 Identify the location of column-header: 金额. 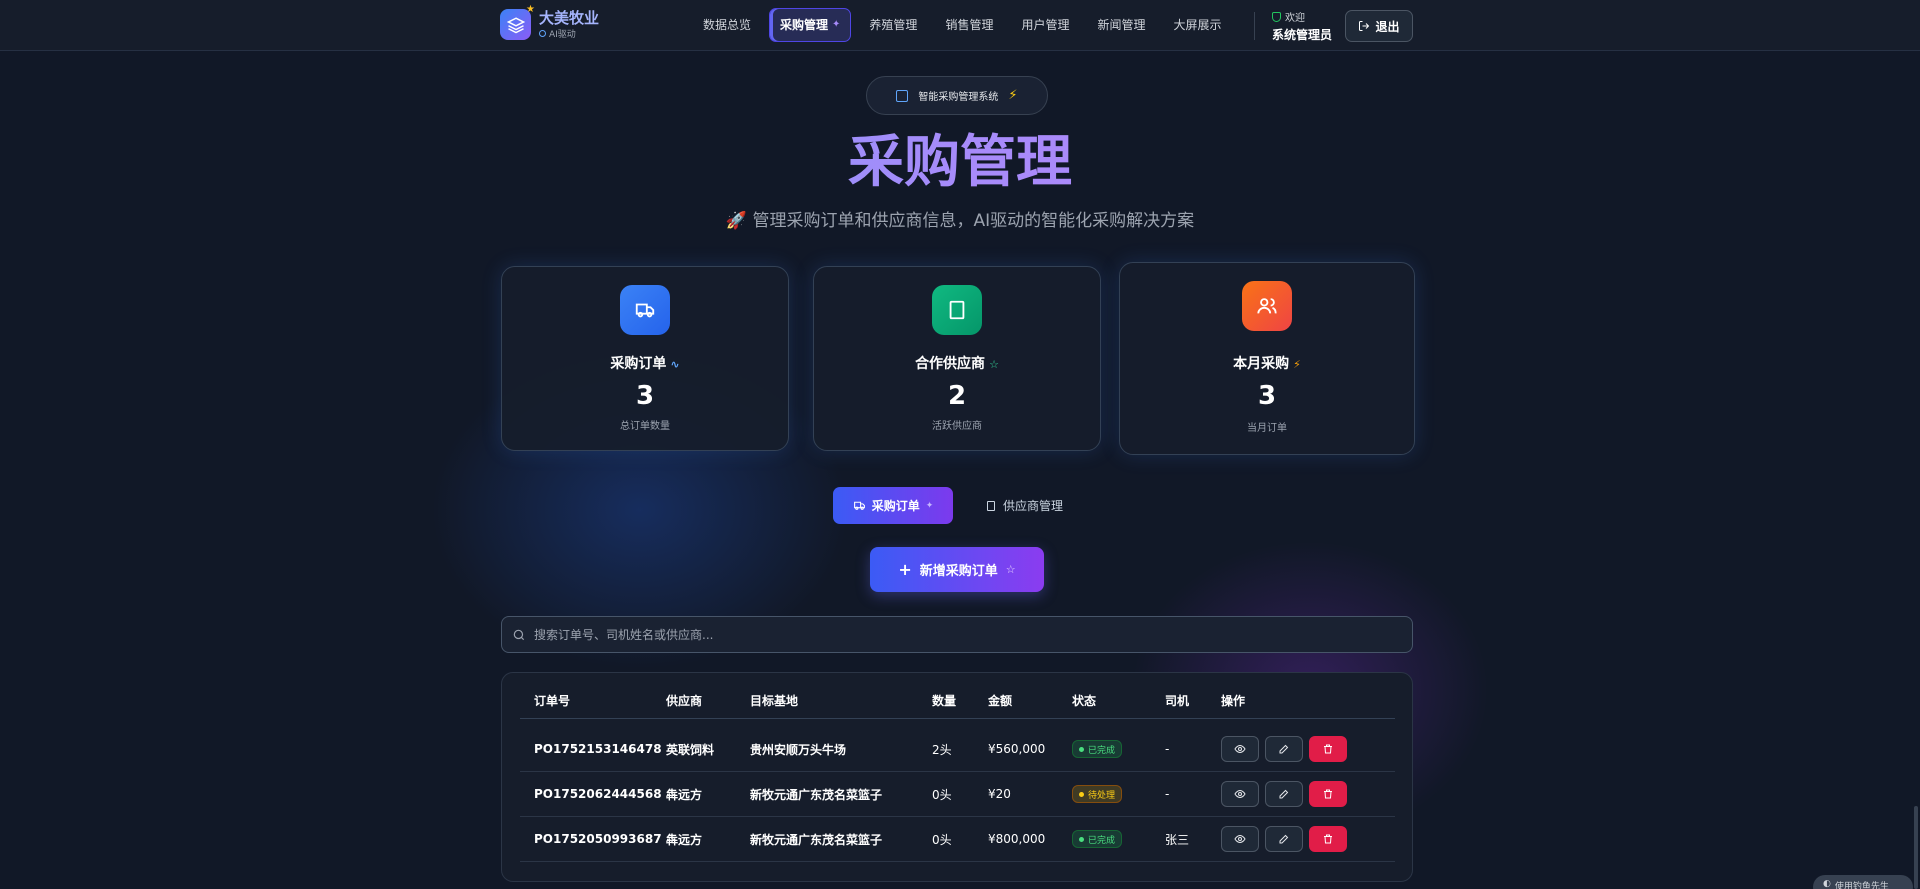
(1000, 701).